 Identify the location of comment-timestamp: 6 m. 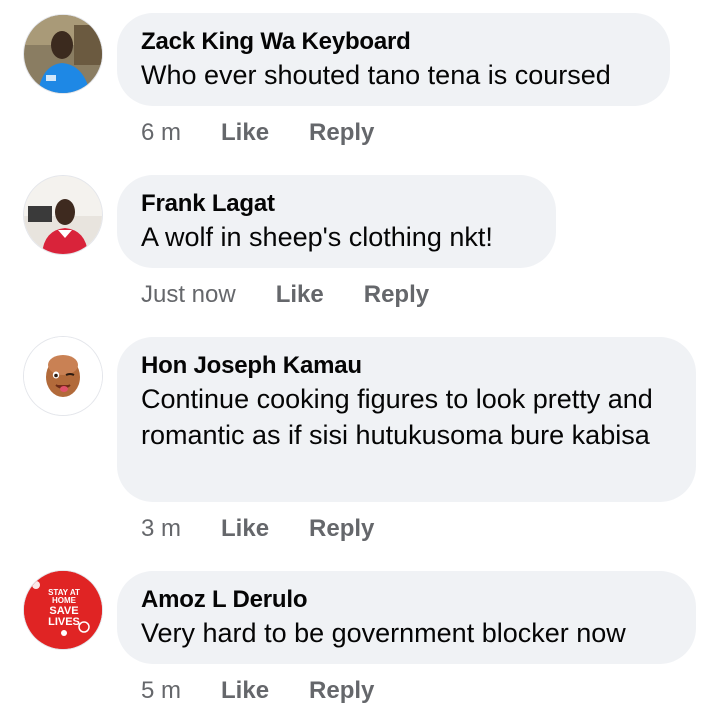
(161, 133).